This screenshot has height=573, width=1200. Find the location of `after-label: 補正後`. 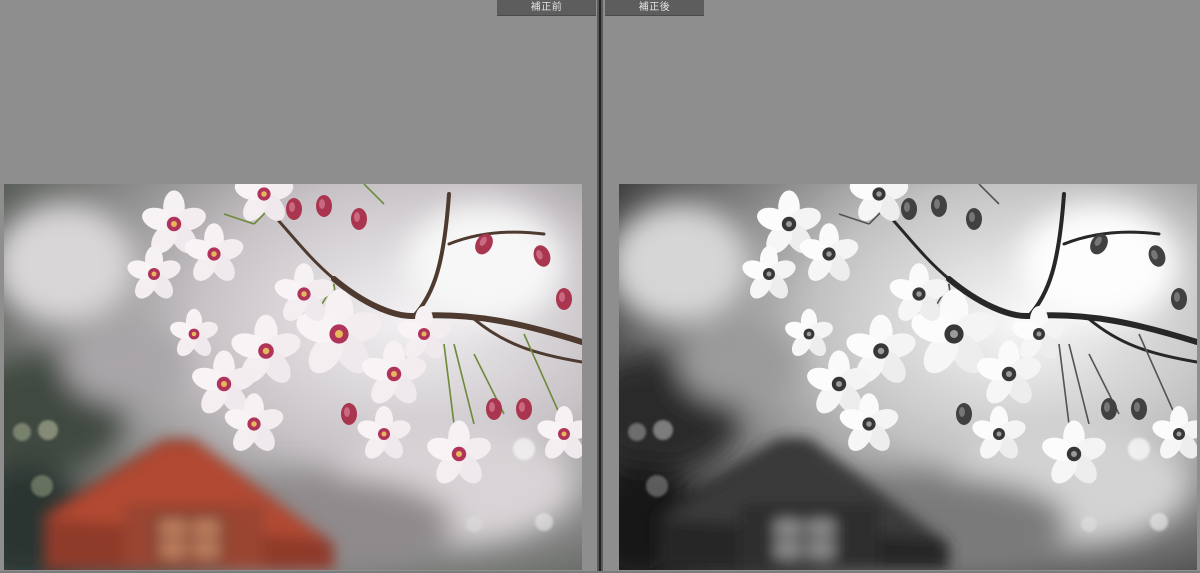

after-label: 補正後 is located at coordinates (654, 8).